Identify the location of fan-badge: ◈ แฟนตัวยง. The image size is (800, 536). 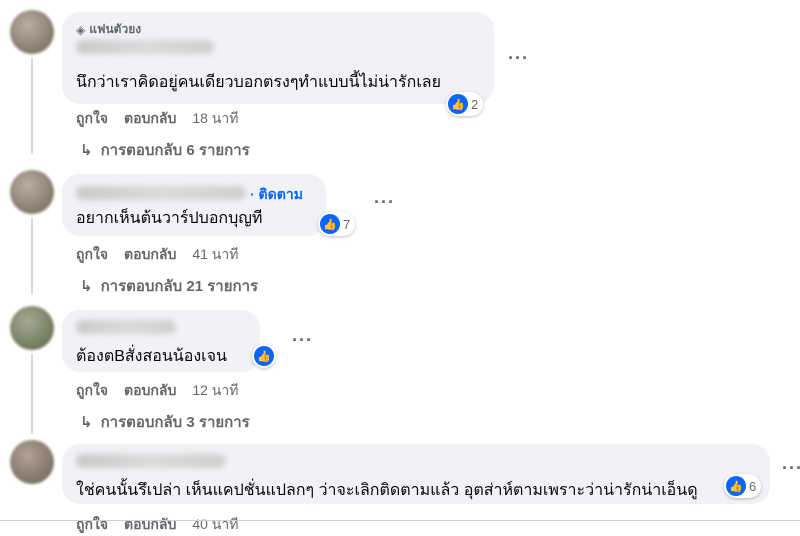
(108, 29).